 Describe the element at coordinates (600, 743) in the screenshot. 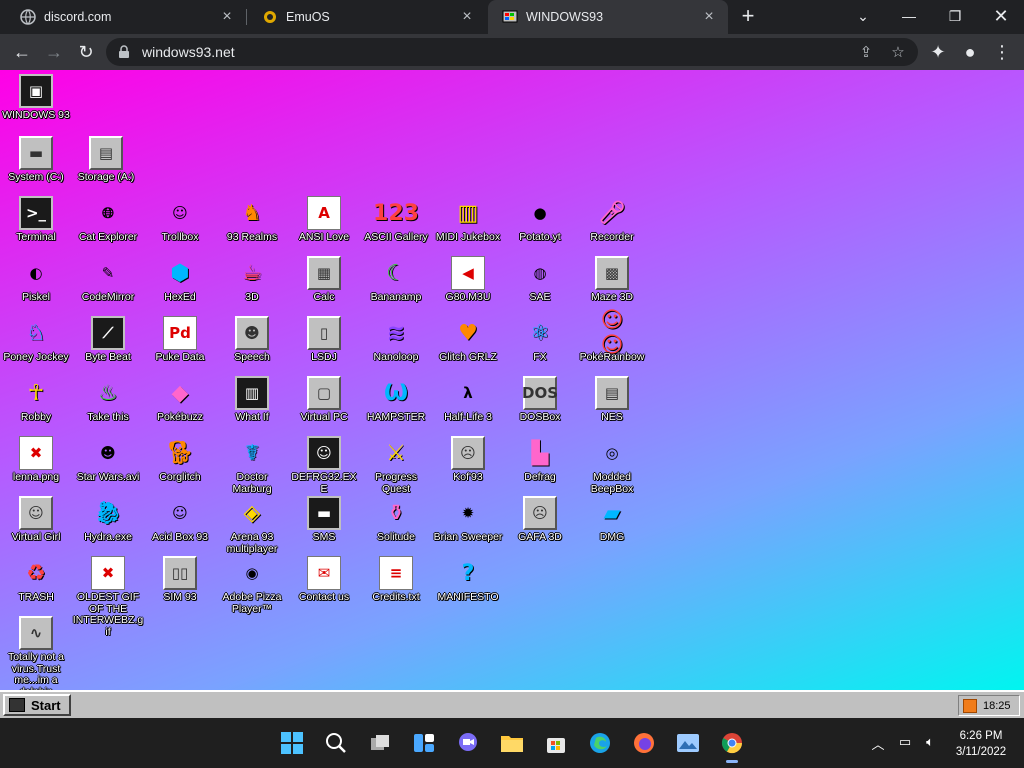

I see `edge-icon` at that location.